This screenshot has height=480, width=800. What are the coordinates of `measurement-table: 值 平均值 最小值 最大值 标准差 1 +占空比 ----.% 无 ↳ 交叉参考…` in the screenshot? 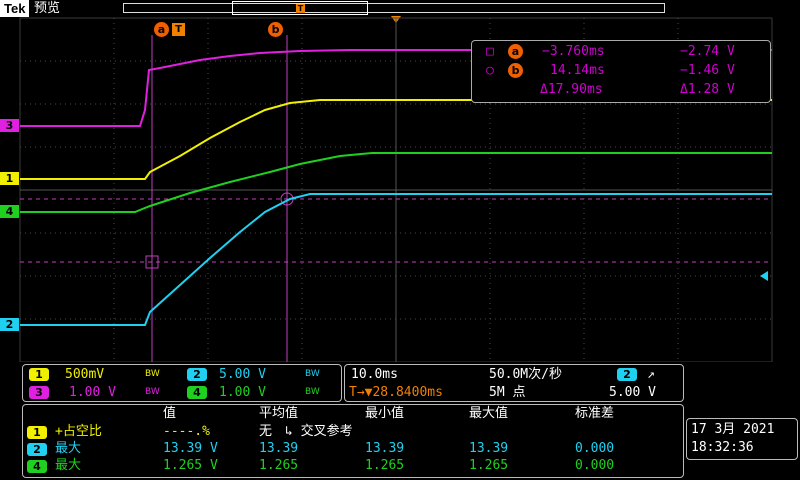 It's located at (353, 441).